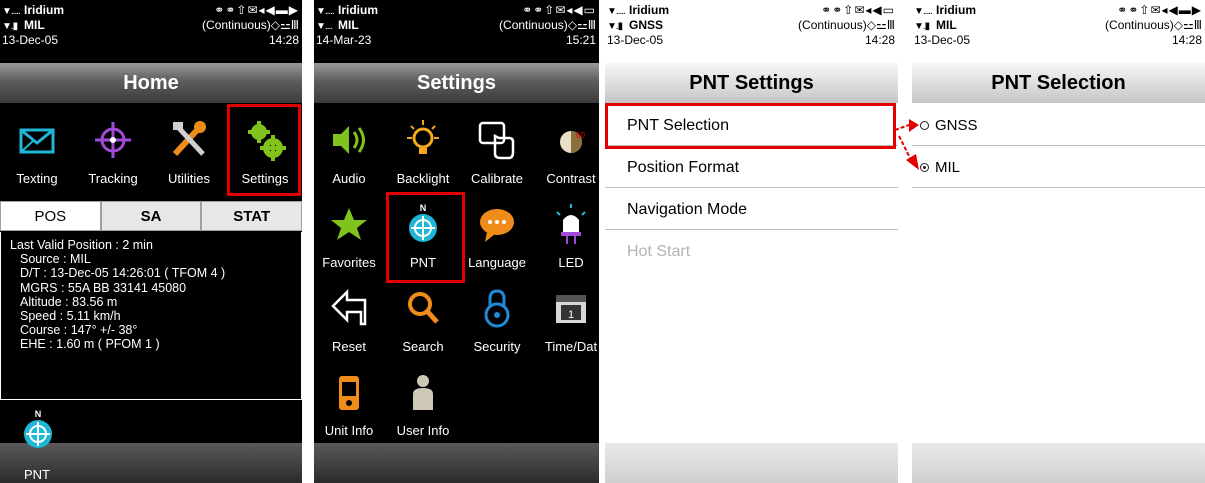 The height and width of the screenshot is (483, 1205). What do you see at coordinates (750, 126) in the screenshot?
I see `pnt-selection-highlight` at bounding box center [750, 126].